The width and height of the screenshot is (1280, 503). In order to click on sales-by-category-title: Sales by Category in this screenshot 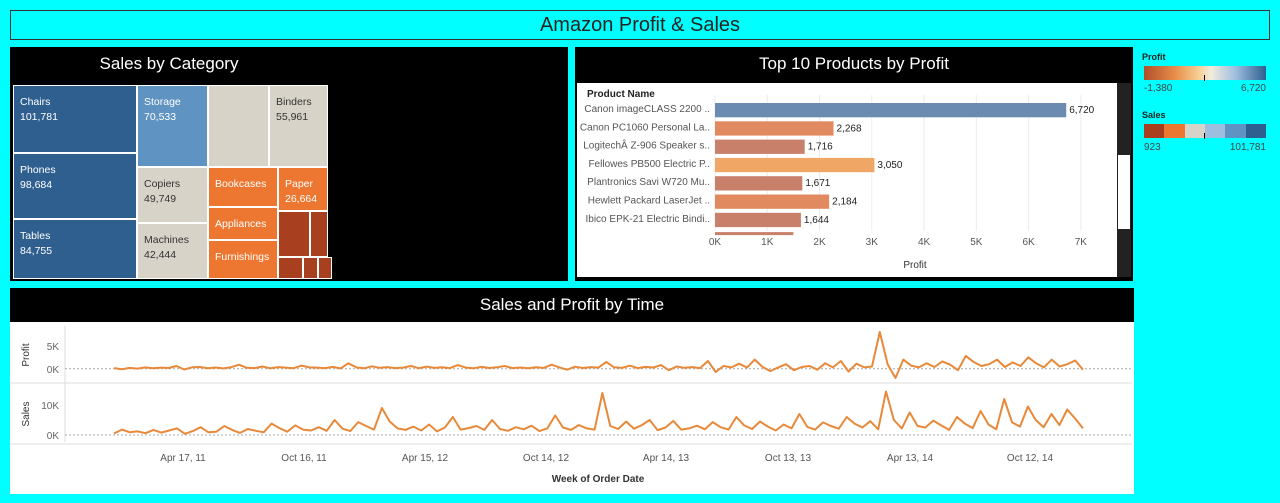, I will do `click(169, 64)`.